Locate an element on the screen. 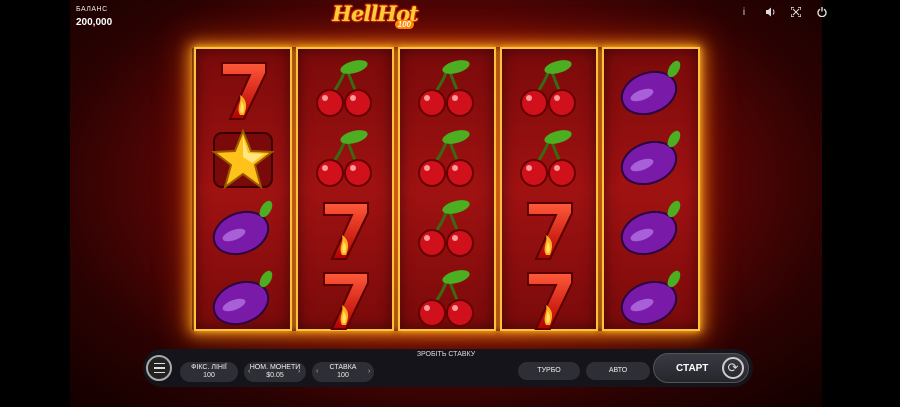 The width and height of the screenshot is (900, 407). auto-button: АВТО is located at coordinates (618, 371).